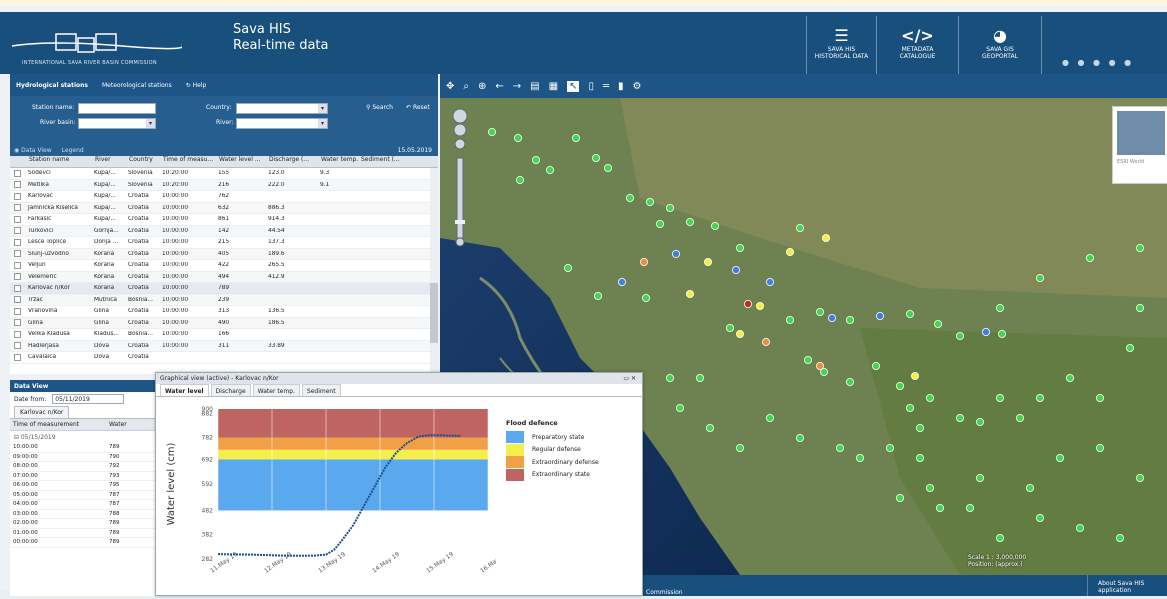 This screenshot has width=1167, height=599. What do you see at coordinates (1000, 45) in the screenshot?
I see `gis-geoportal-button: ◕ SAVA GIS GEOPORTAL` at bounding box center [1000, 45].